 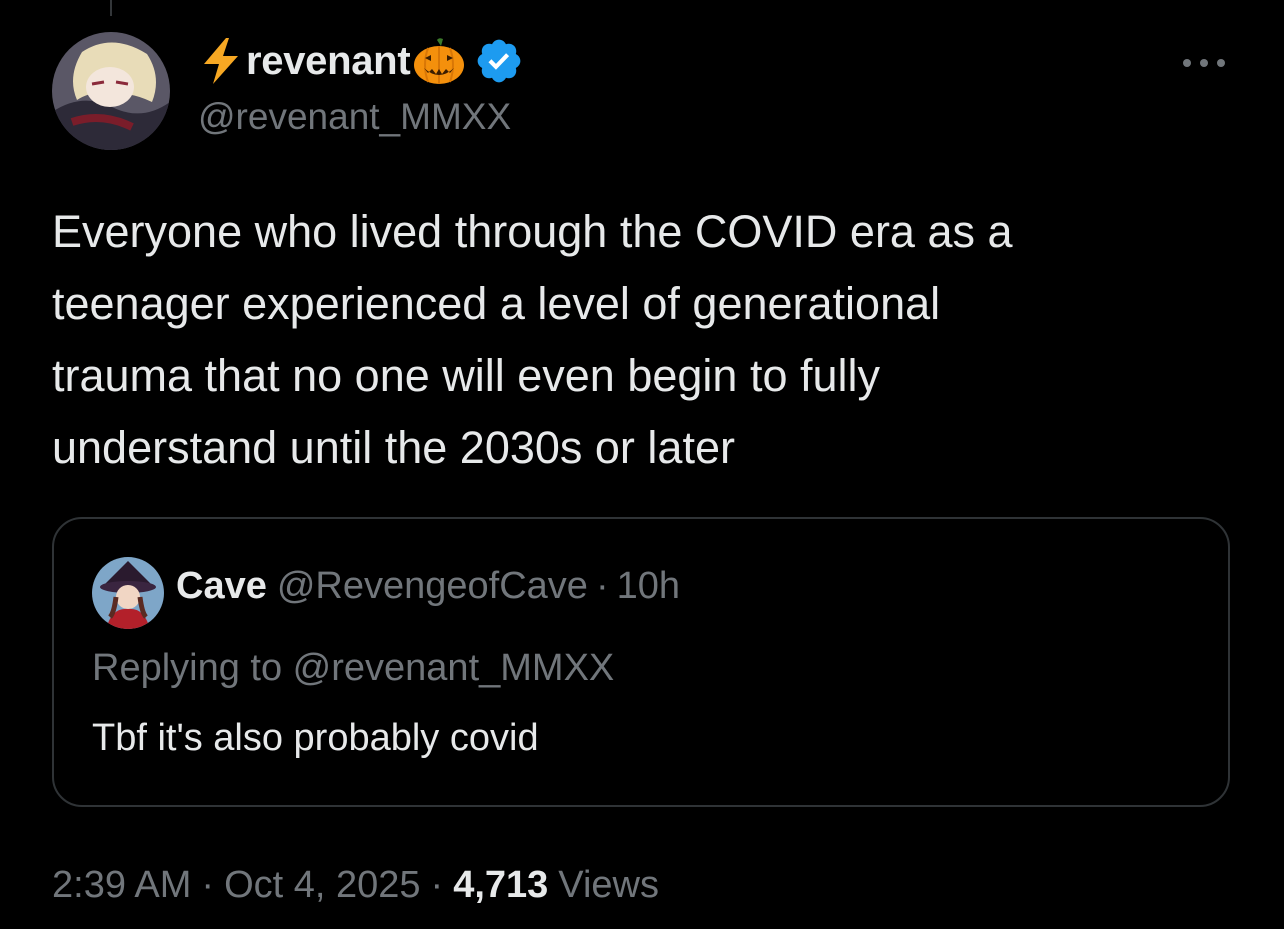 What do you see at coordinates (500, 885) in the screenshot?
I see `views-count: 4,713` at bounding box center [500, 885].